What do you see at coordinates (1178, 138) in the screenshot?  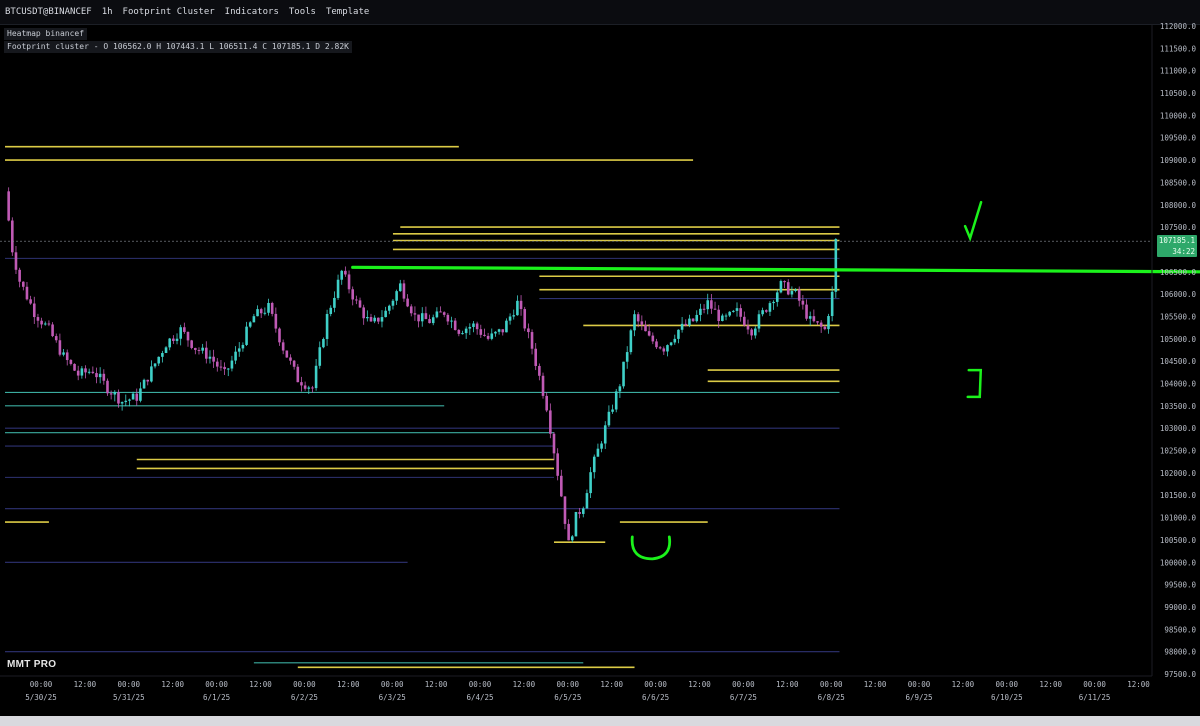 I see `price-tick-label: 109500.0` at bounding box center [1178, 138].